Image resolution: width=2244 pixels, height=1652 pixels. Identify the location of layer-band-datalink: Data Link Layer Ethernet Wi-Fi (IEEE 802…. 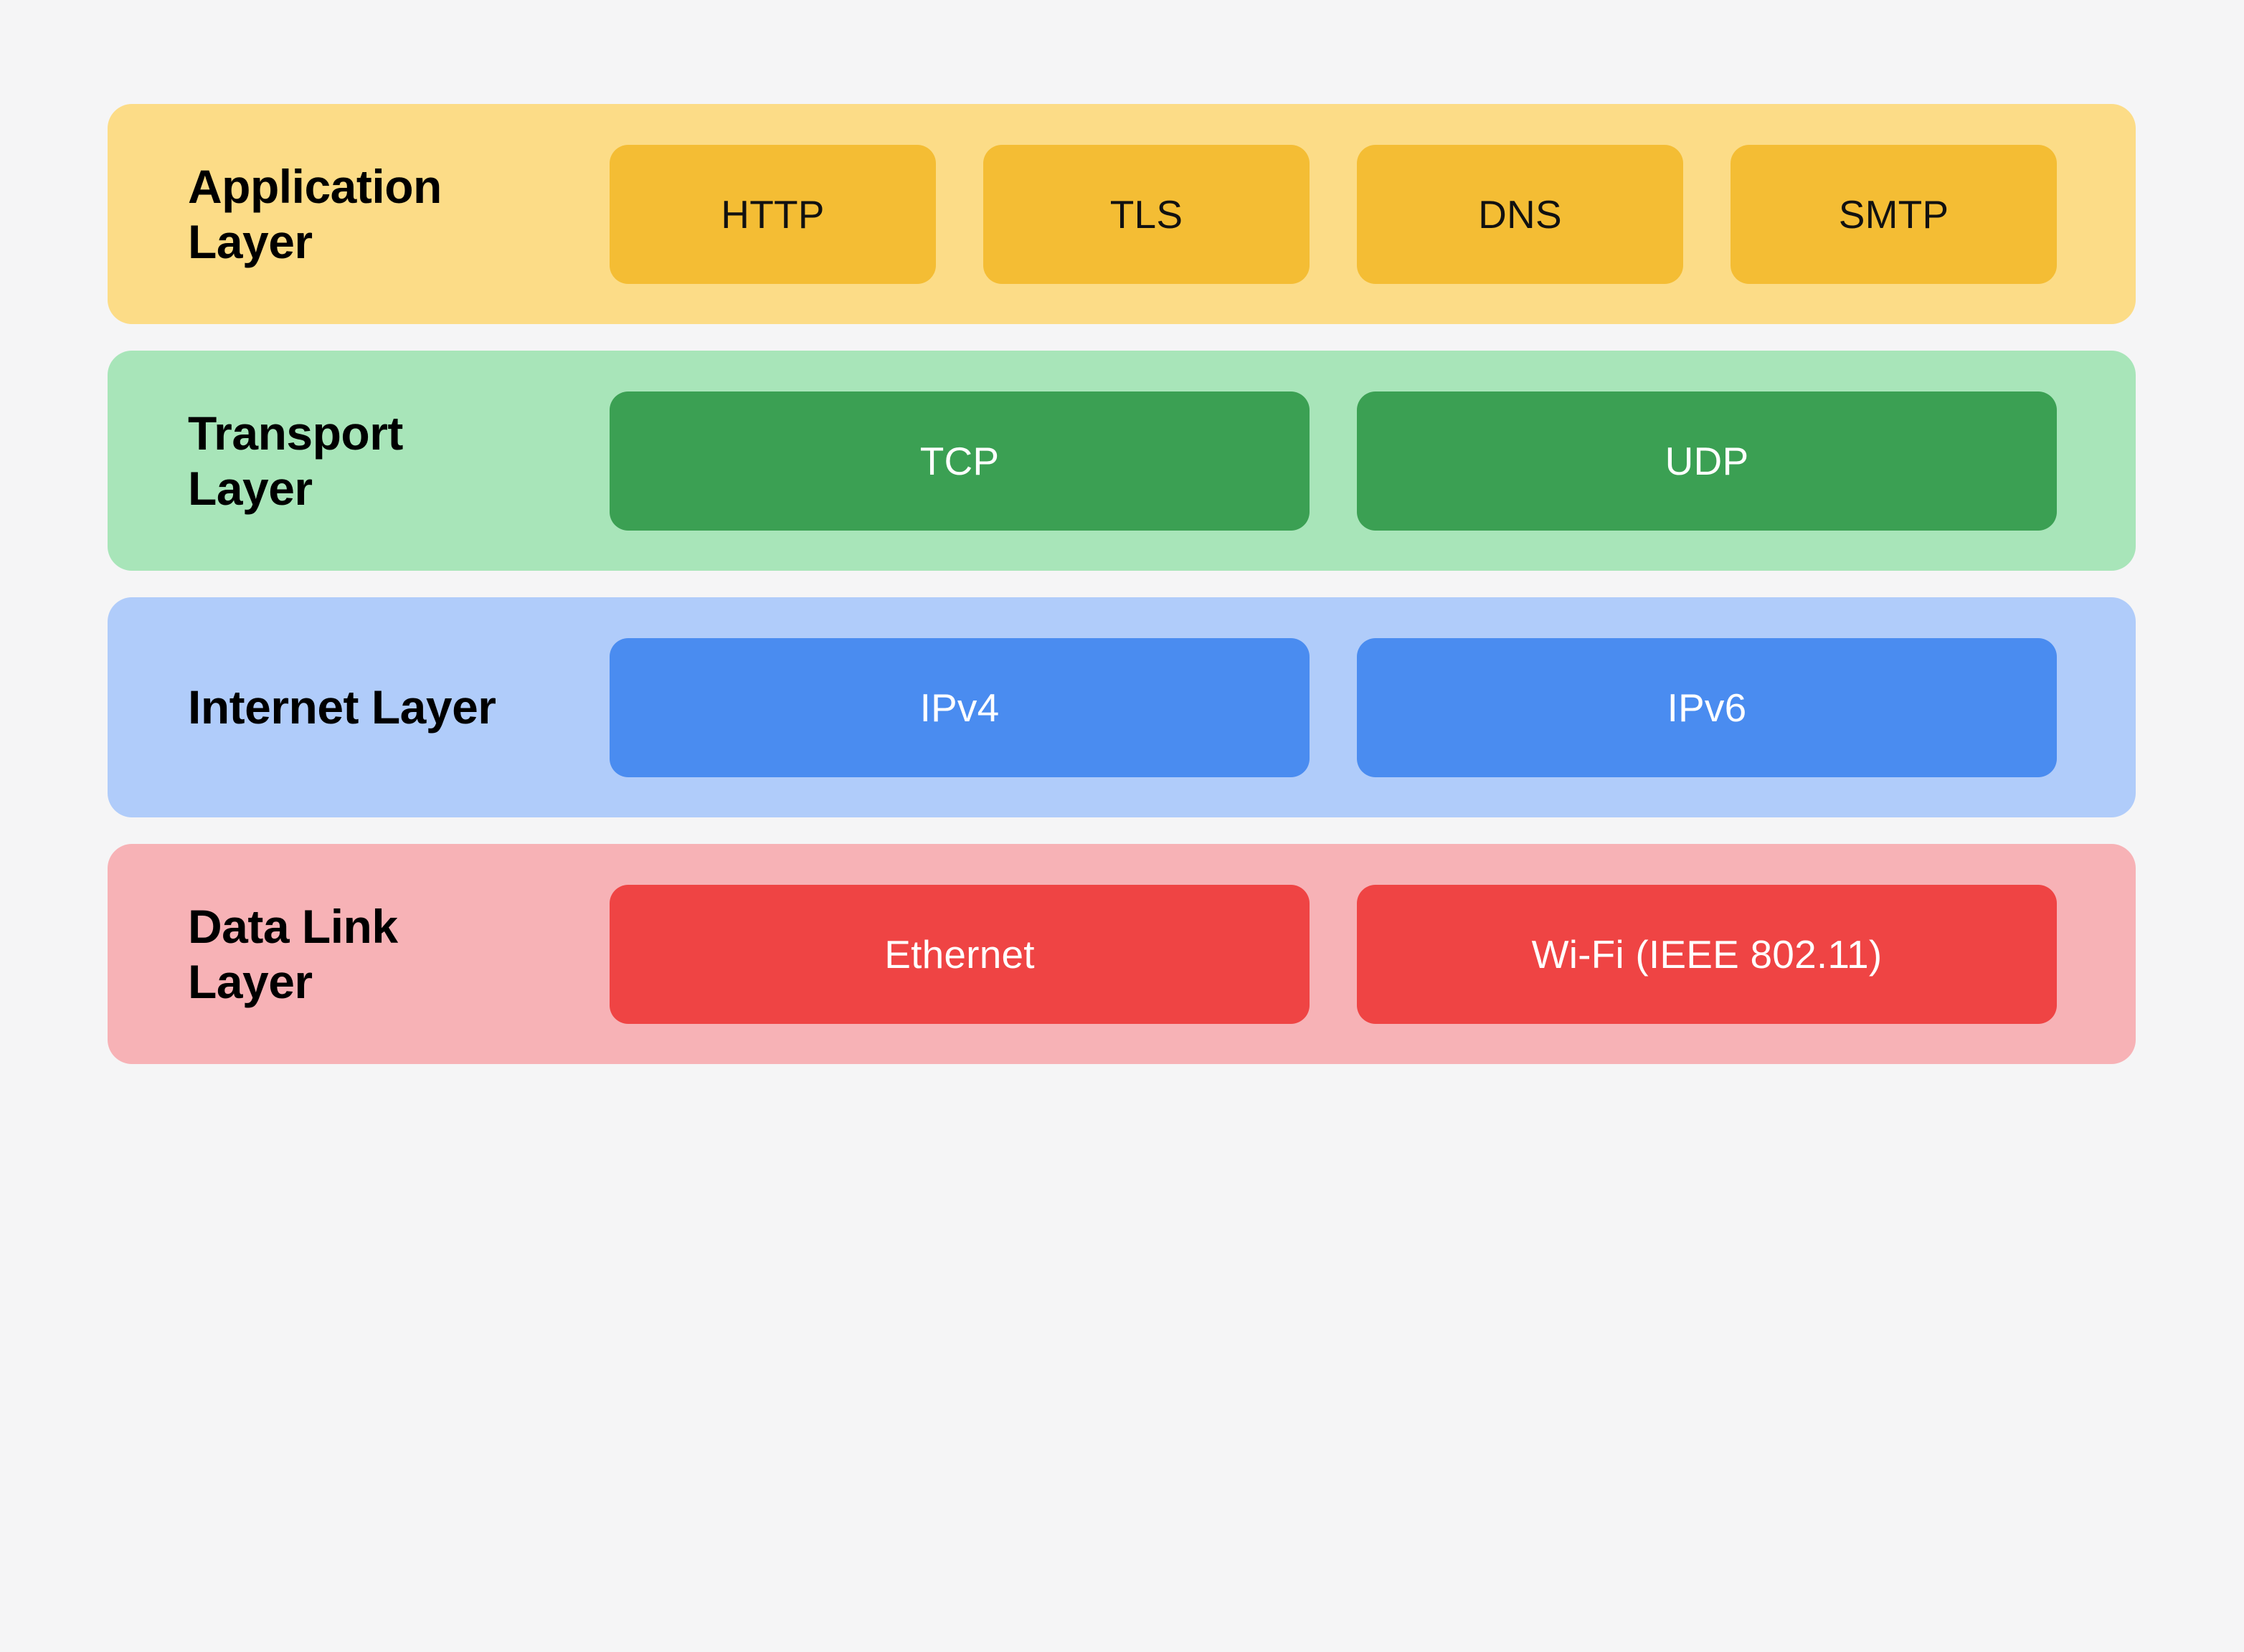
(1122, 954).